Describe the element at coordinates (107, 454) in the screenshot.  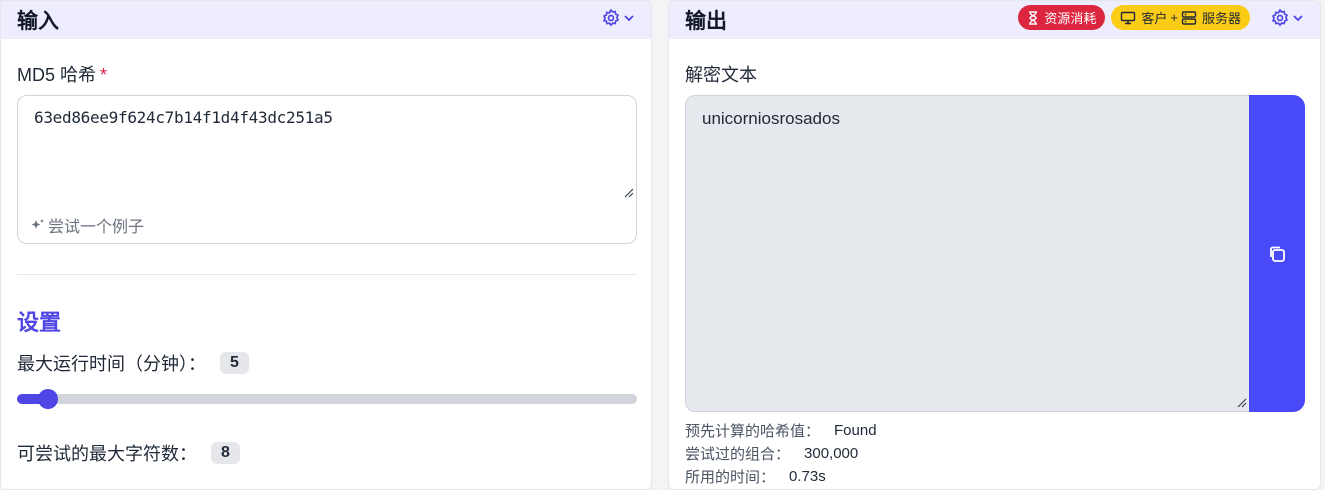
I see `max-chars-label: 可尝试的最大字符数：` at that location.